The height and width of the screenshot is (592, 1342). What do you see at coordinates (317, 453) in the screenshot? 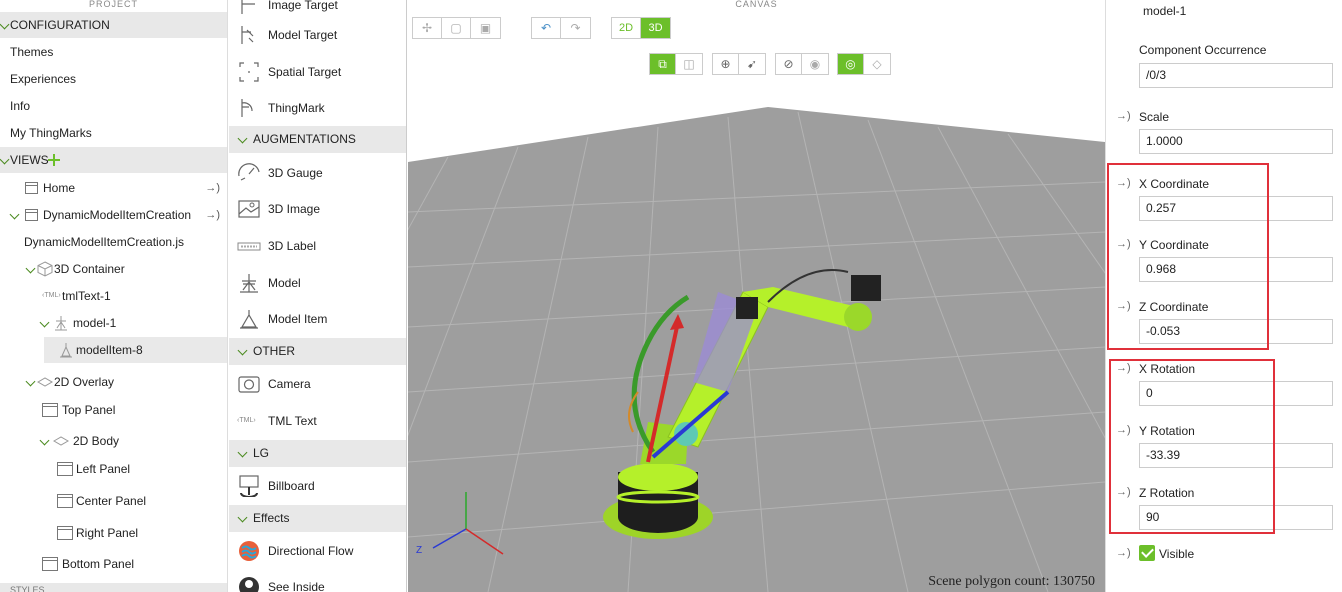
I see `section-lg: LG` at bounding box center [317, 453].